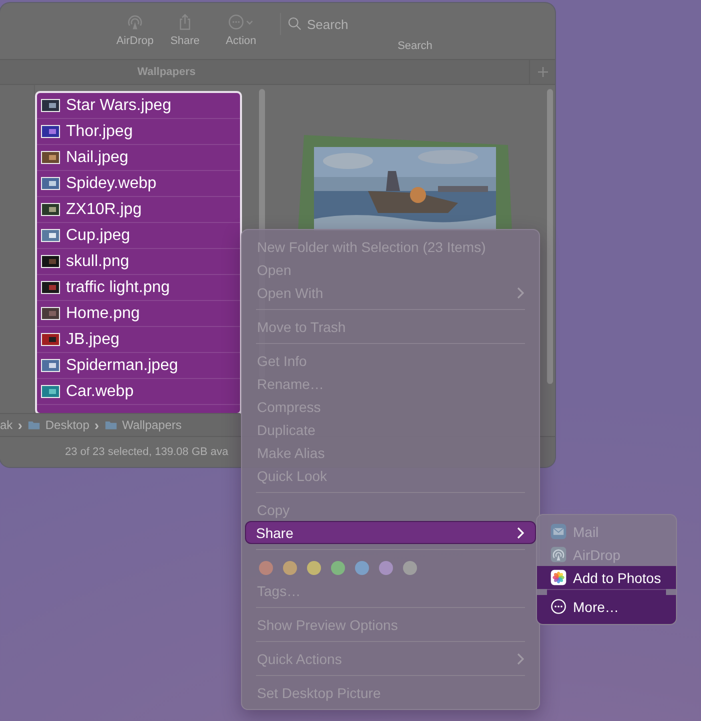 Image resolution: width=701 pixels, height=721 pixels. Describe the element at coordinates (415, 46) in the screenshot. I see `search-label: Search` at that location.